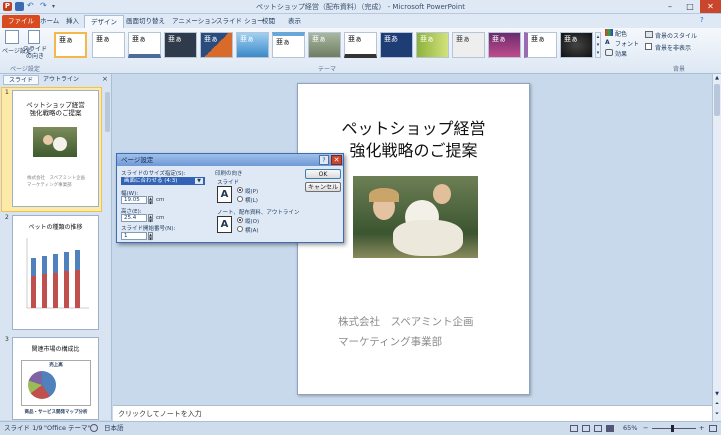 This screenshot has width=721, height=435. I want to click on width-spinner: ▲ ▼, so click(150, 200).